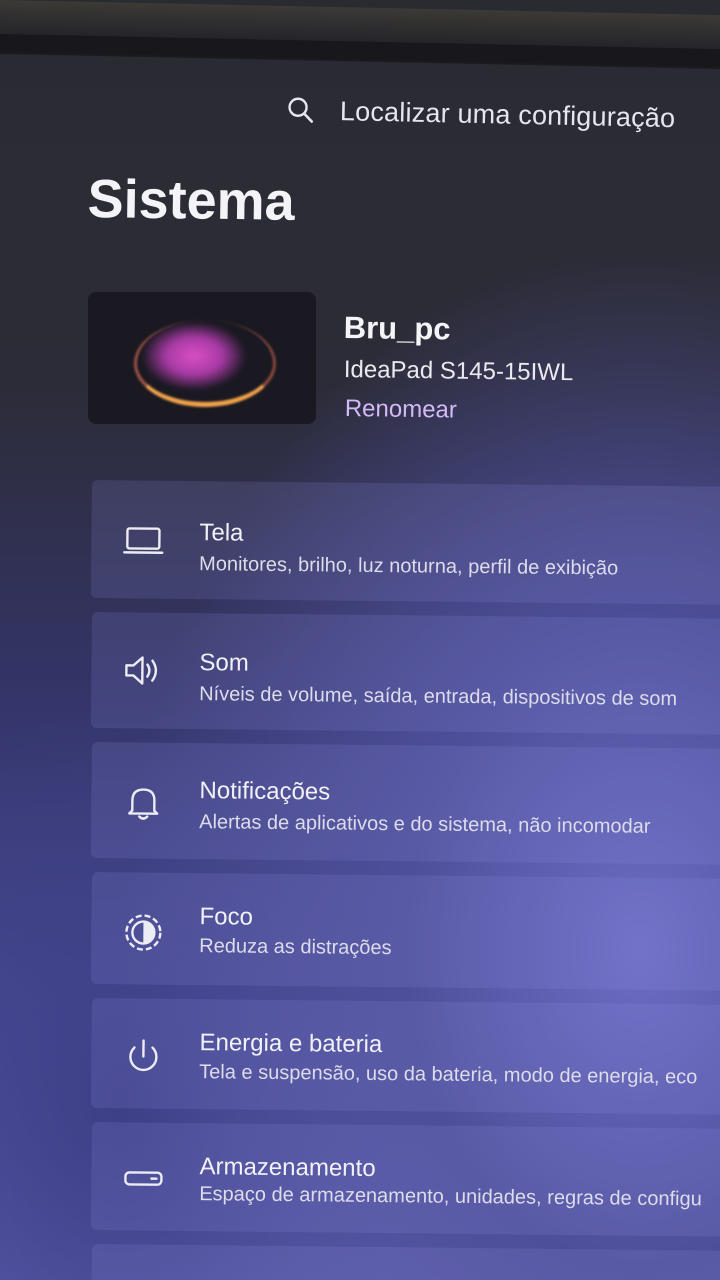  Describe the element at coordinates (301, 110) in the screenshot. I see `search-icon` at that location.